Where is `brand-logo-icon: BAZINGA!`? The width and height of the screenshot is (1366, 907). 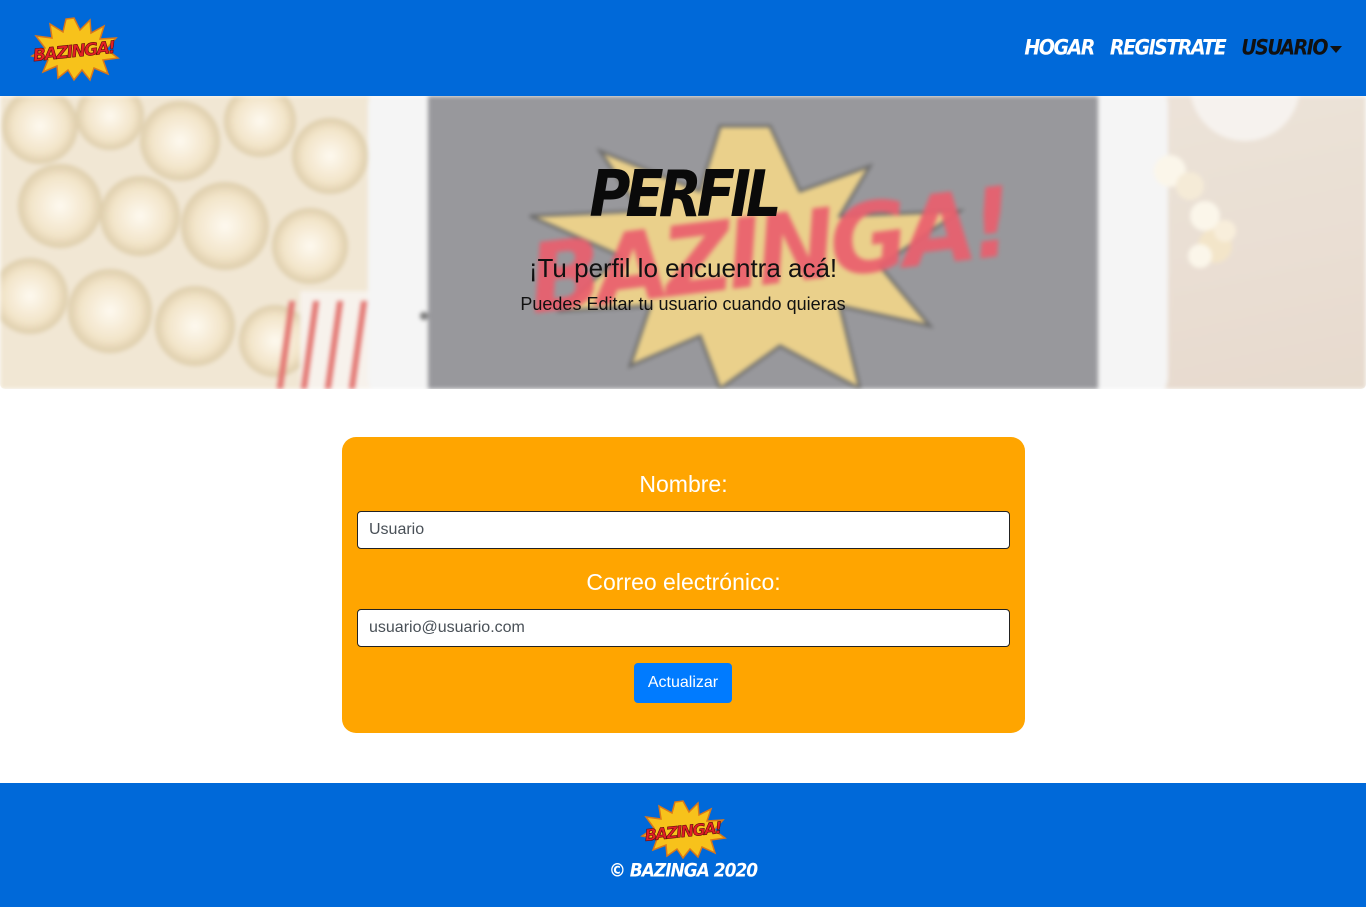 brand-logo-icon: BAZINGA! is located at coordinates (74, 49).